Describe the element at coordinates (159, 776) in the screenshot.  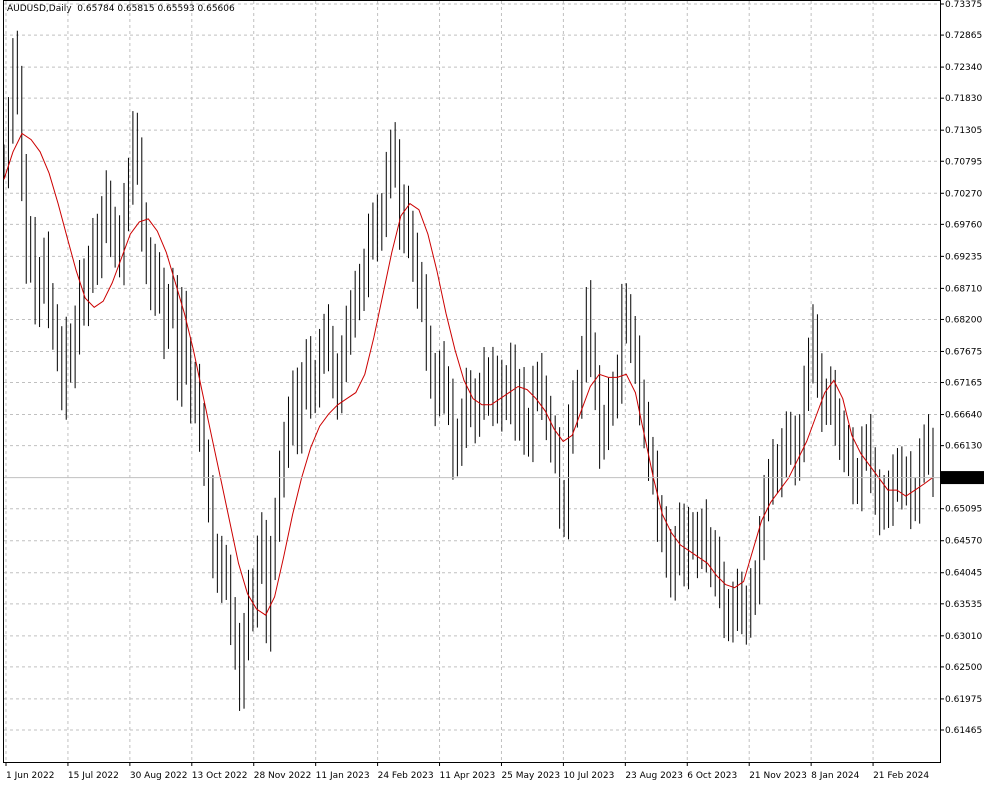
I see `x-tick-label: 30 Aug 2022` at that location.